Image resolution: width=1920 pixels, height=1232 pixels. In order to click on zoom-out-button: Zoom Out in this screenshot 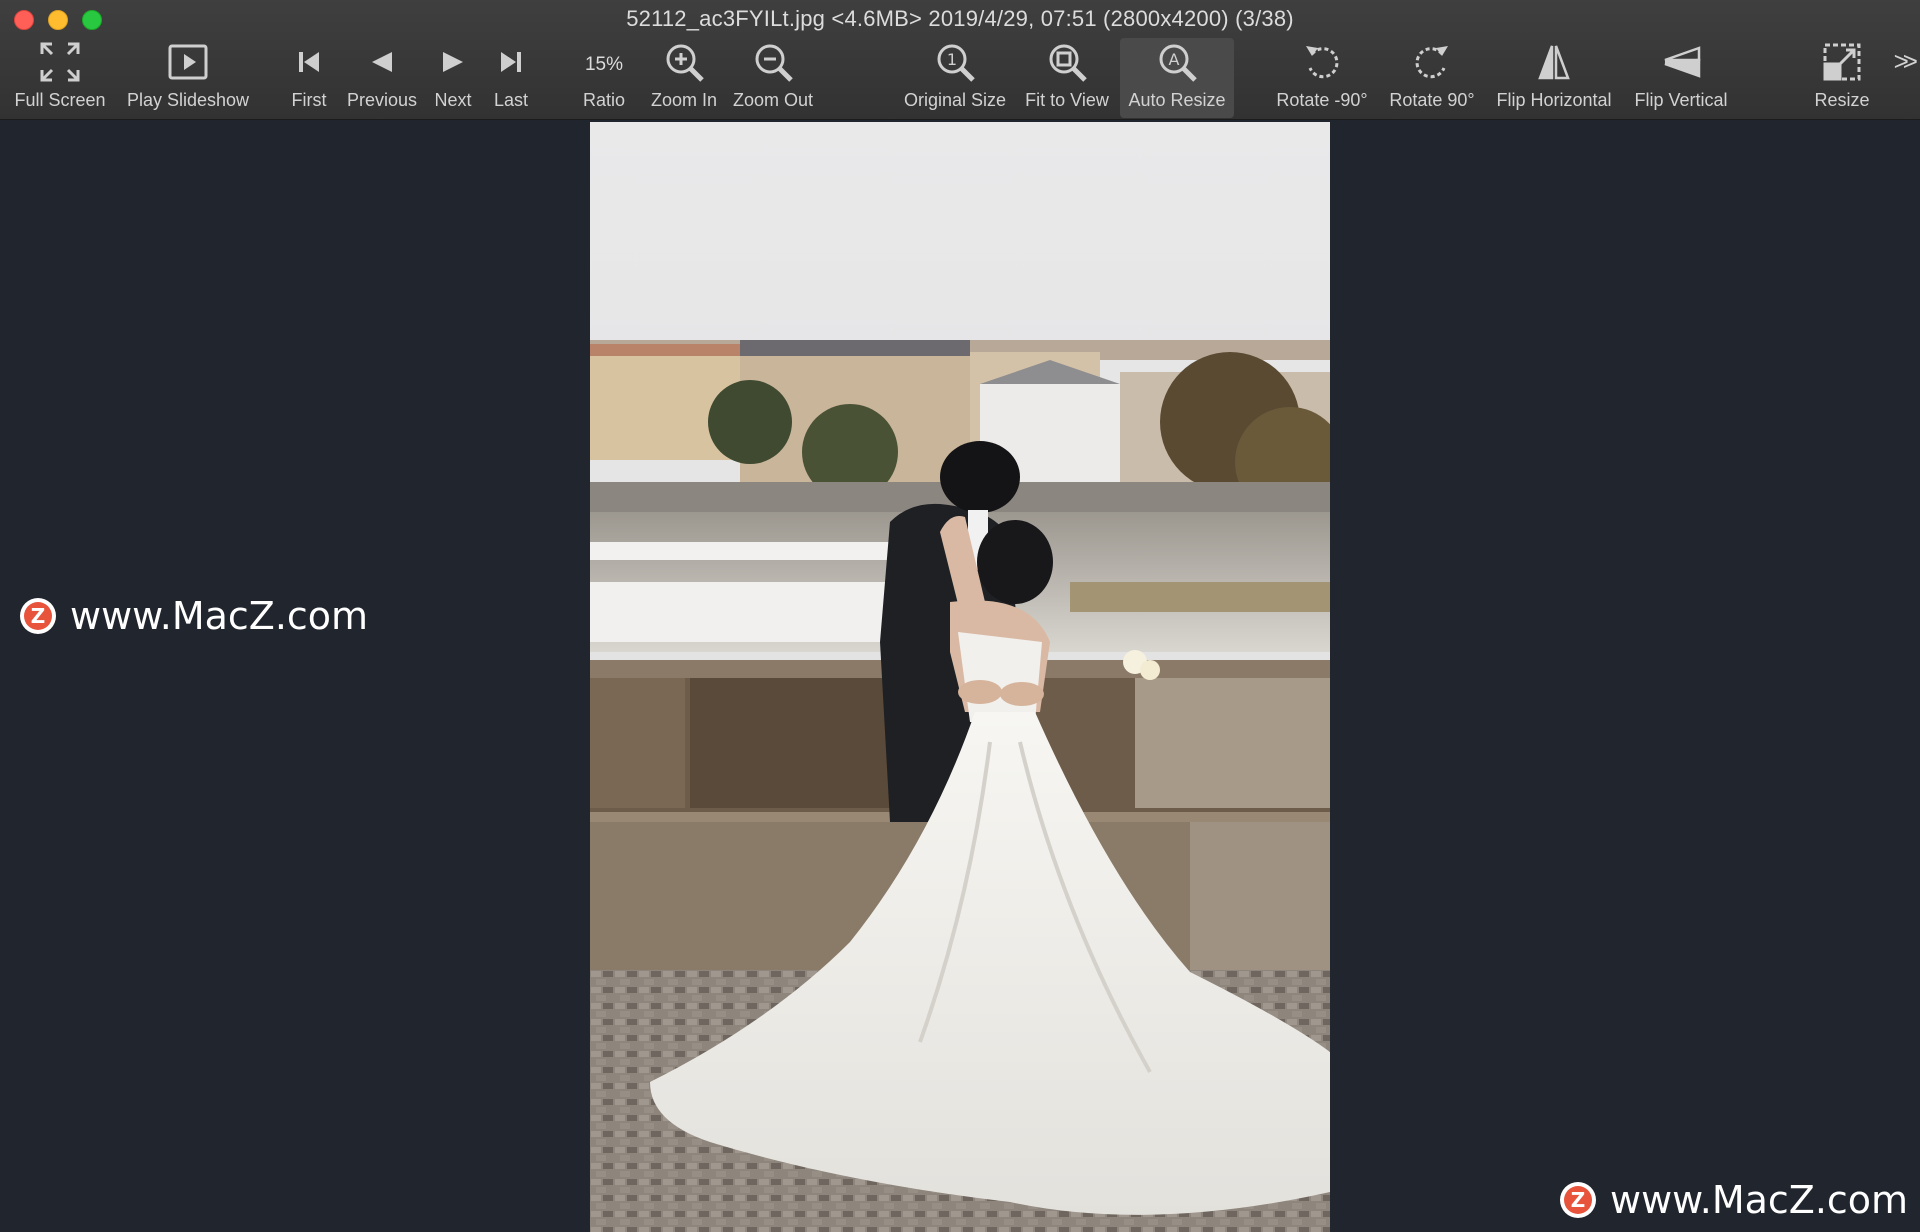, I will do `click(773, 78)`.